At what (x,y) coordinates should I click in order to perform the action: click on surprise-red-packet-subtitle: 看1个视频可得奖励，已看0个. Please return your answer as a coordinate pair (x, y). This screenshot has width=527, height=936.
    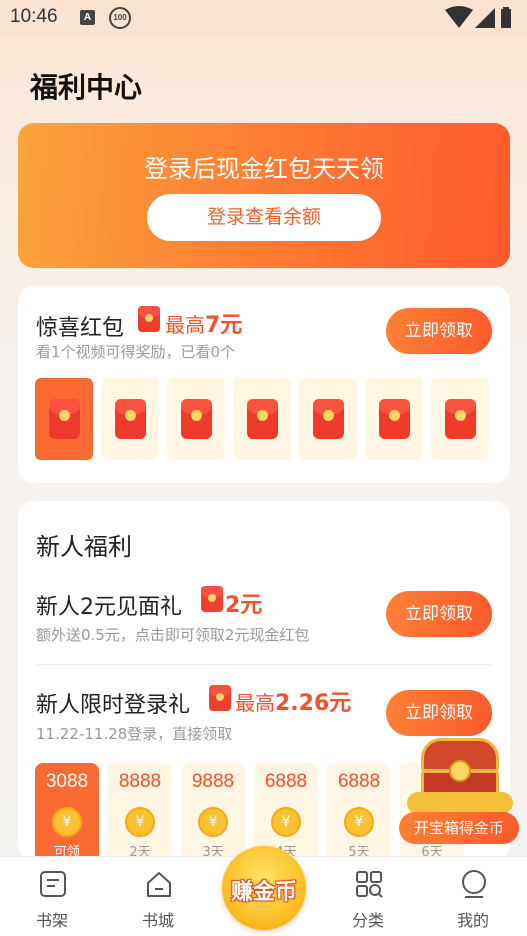
    Looking at the image, I should click on (136, 352).